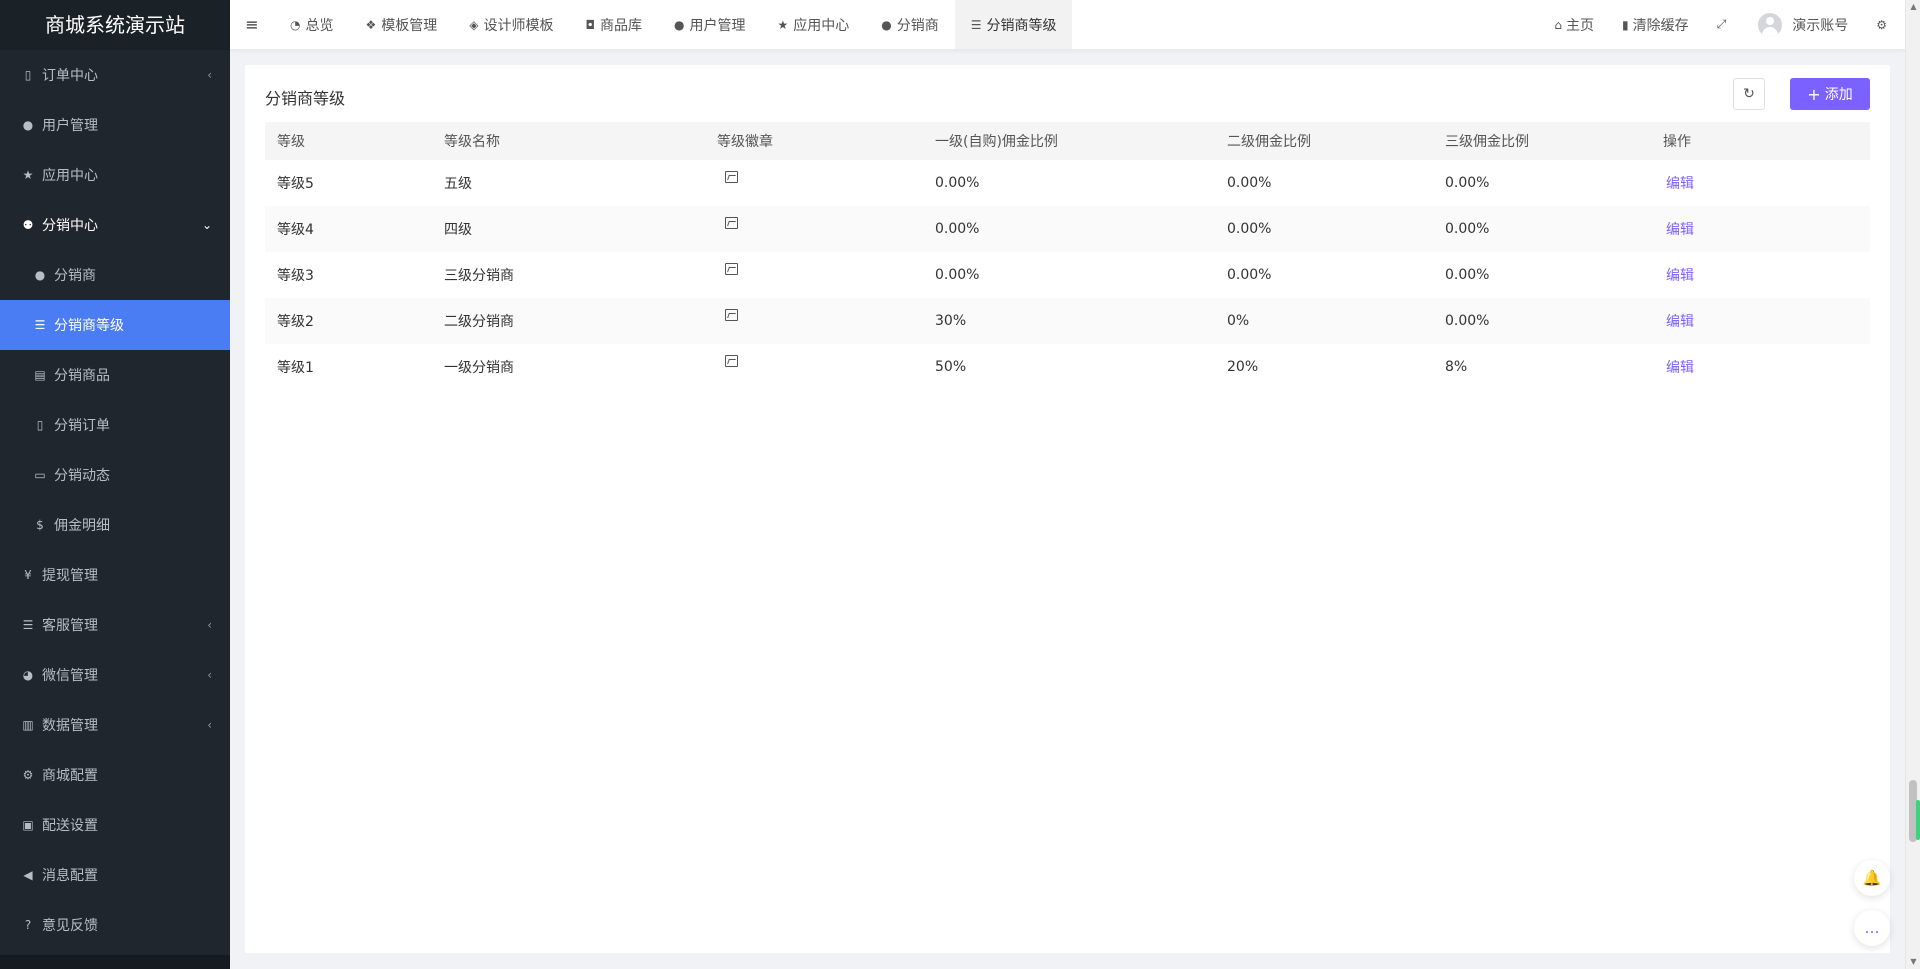 The image size is (1920, 969). What do you see at coordinates (115, 675) in the screenshot?
I see `sidebar-item-wechat-management: ◕ 微信管理 ‹` at bounding box center [115, 675].